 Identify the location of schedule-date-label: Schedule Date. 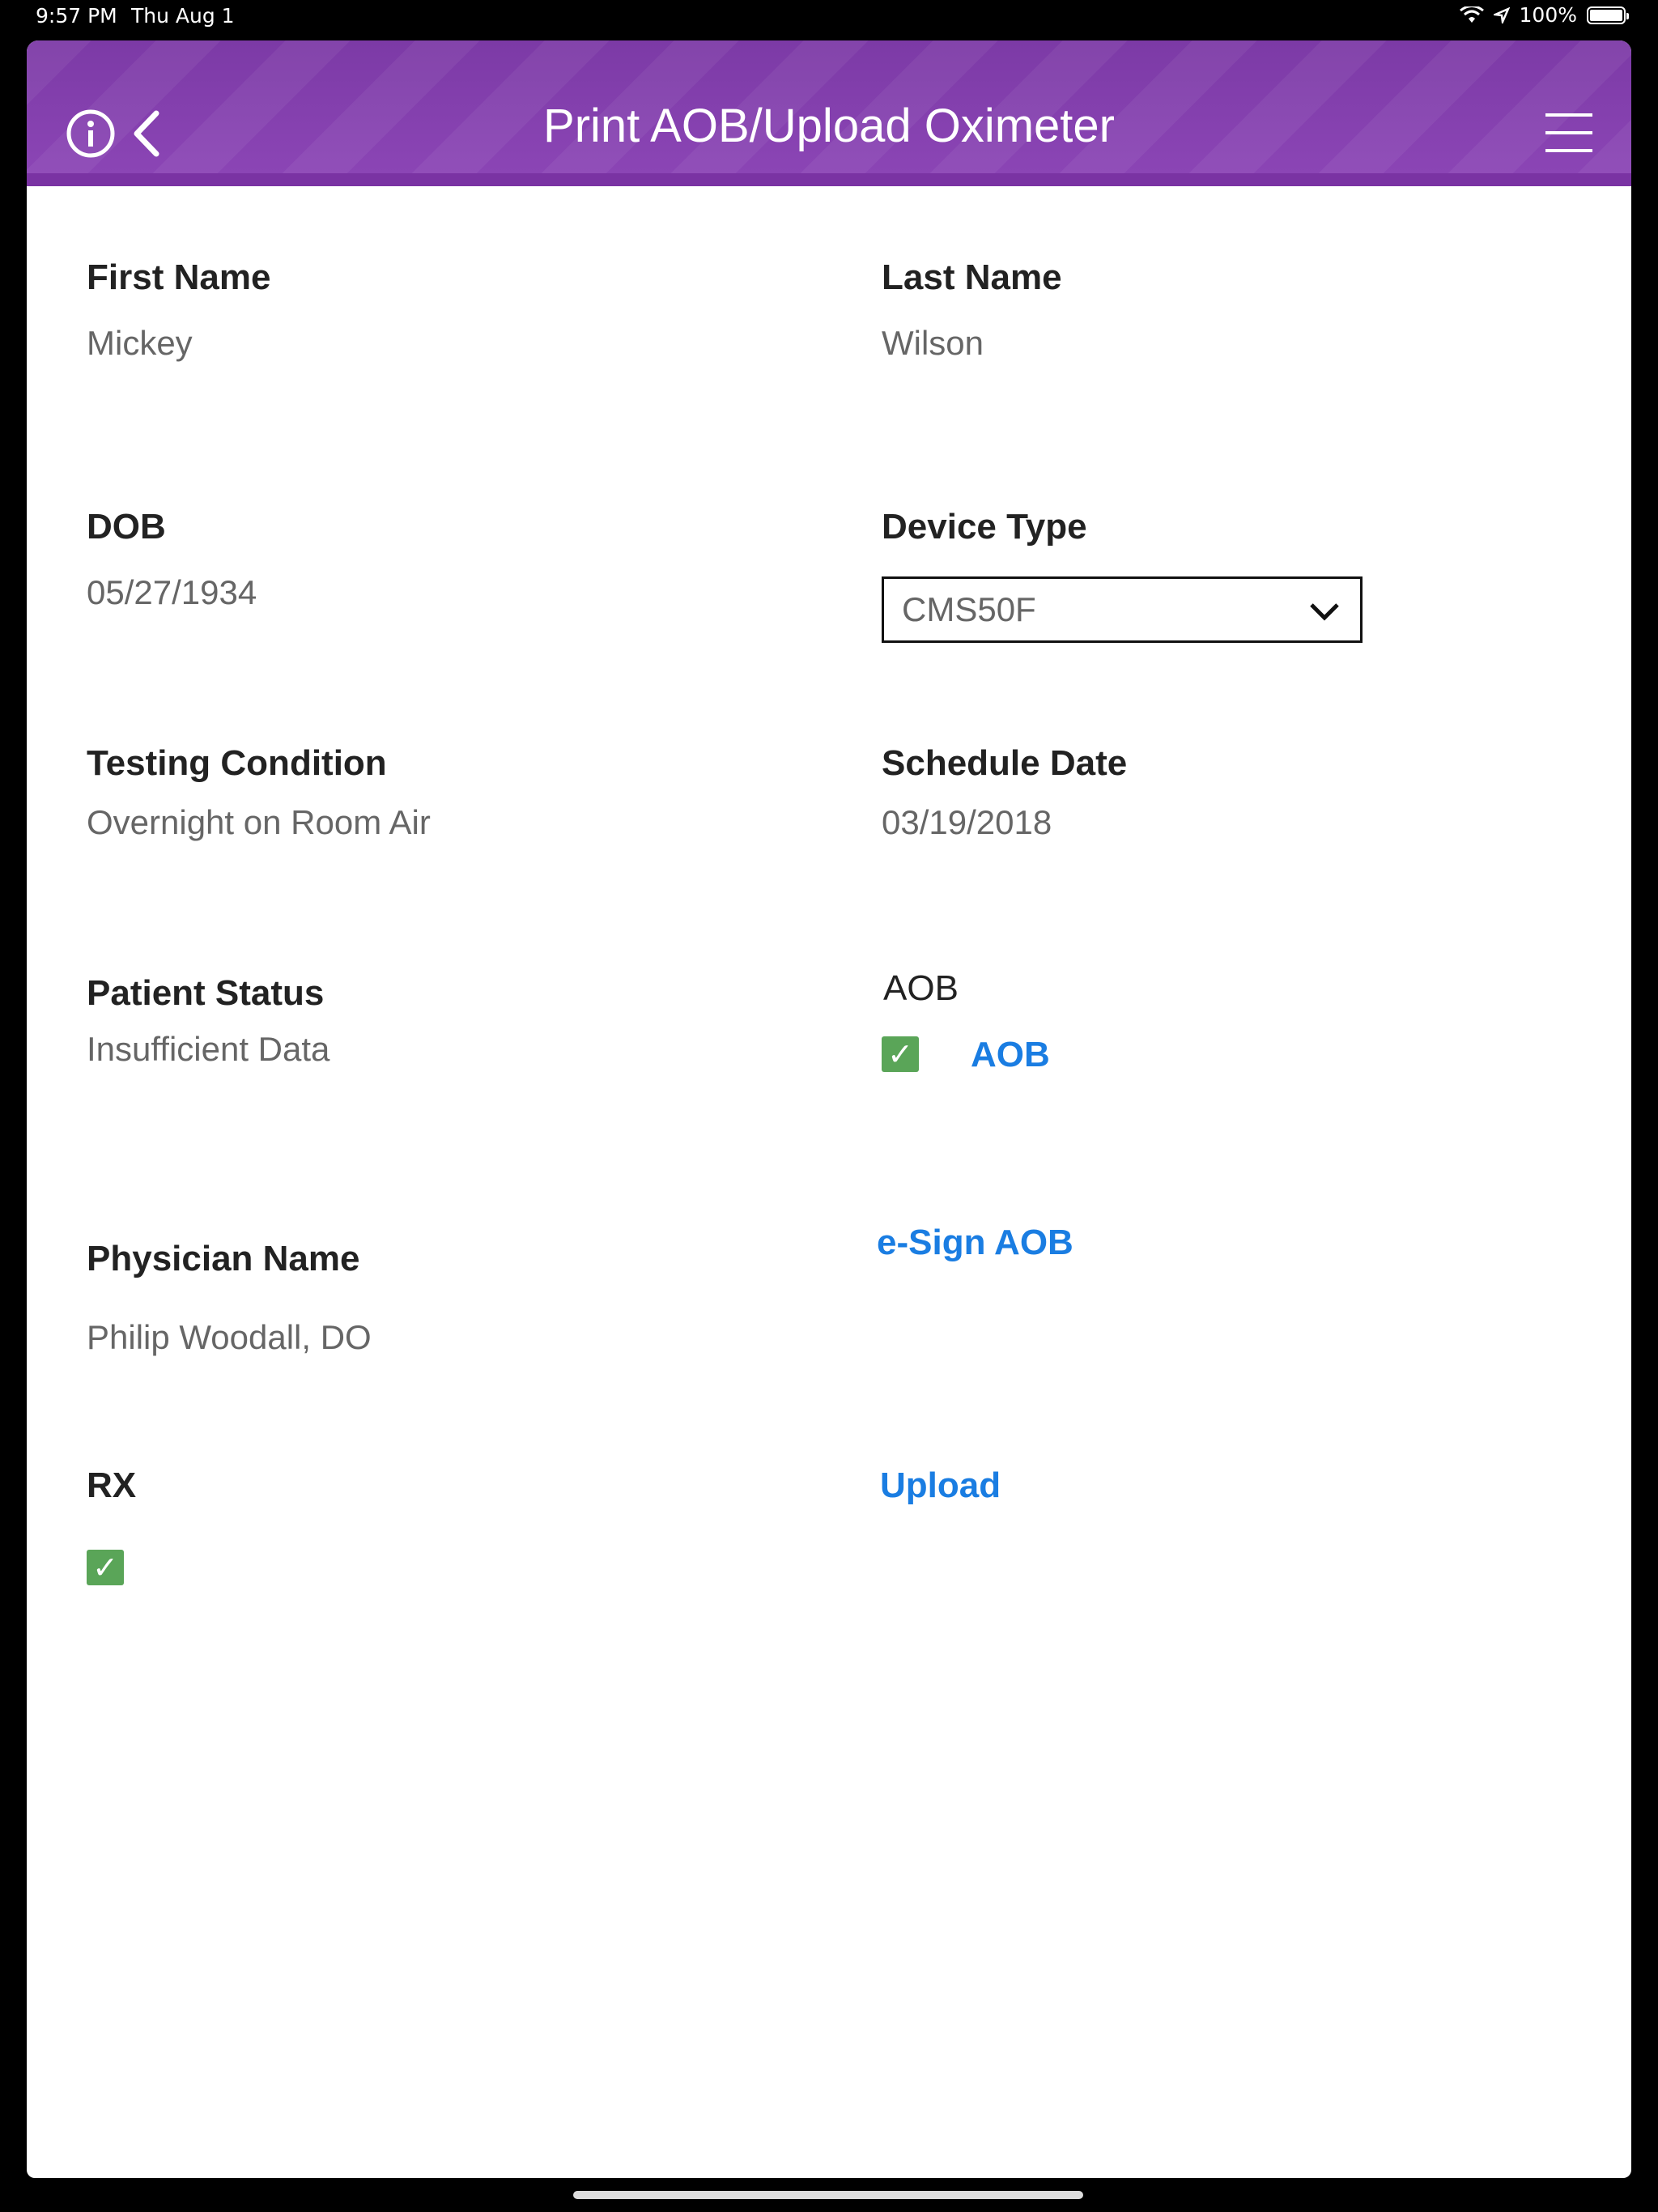
(1005, 763).